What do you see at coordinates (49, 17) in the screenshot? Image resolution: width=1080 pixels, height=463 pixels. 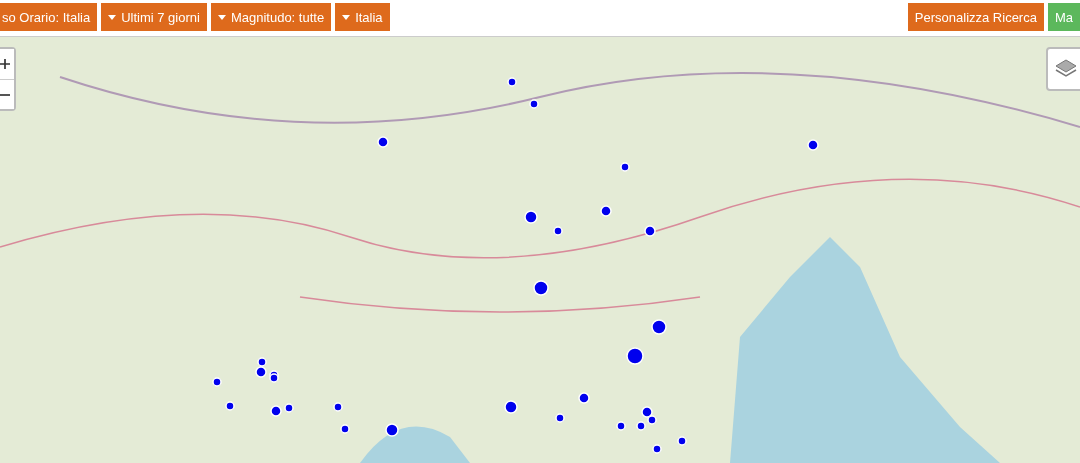 I see `filter-dropdown: so Orario: Italia` at bounding box center [49, 17].